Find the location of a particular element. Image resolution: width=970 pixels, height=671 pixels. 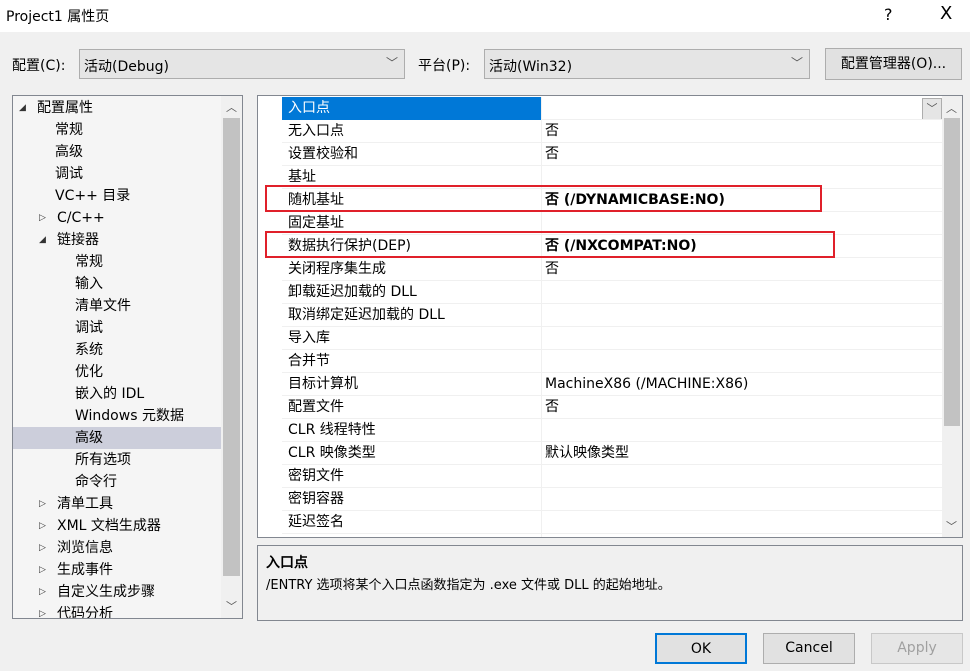

property-name: 密钥文件 is located at coordinates (316, 476).